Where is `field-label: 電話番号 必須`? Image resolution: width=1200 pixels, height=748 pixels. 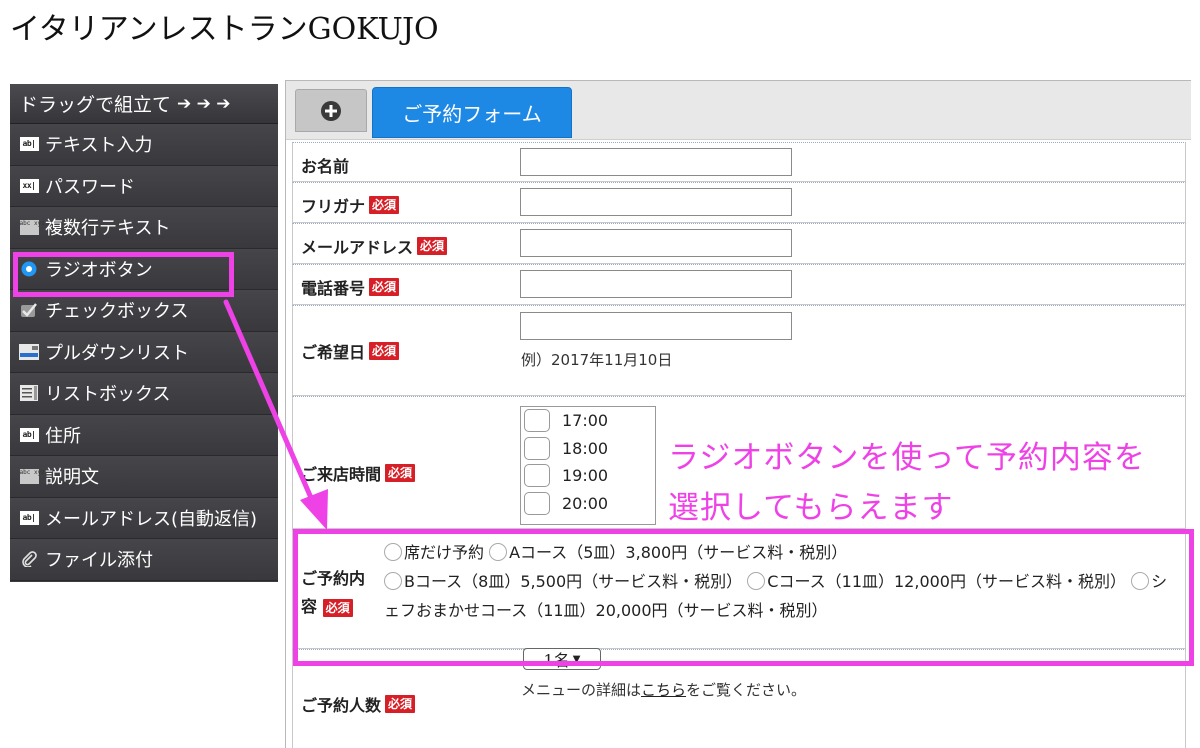
field-label: 電話番号 必須 is located at coordinates (350, 287).